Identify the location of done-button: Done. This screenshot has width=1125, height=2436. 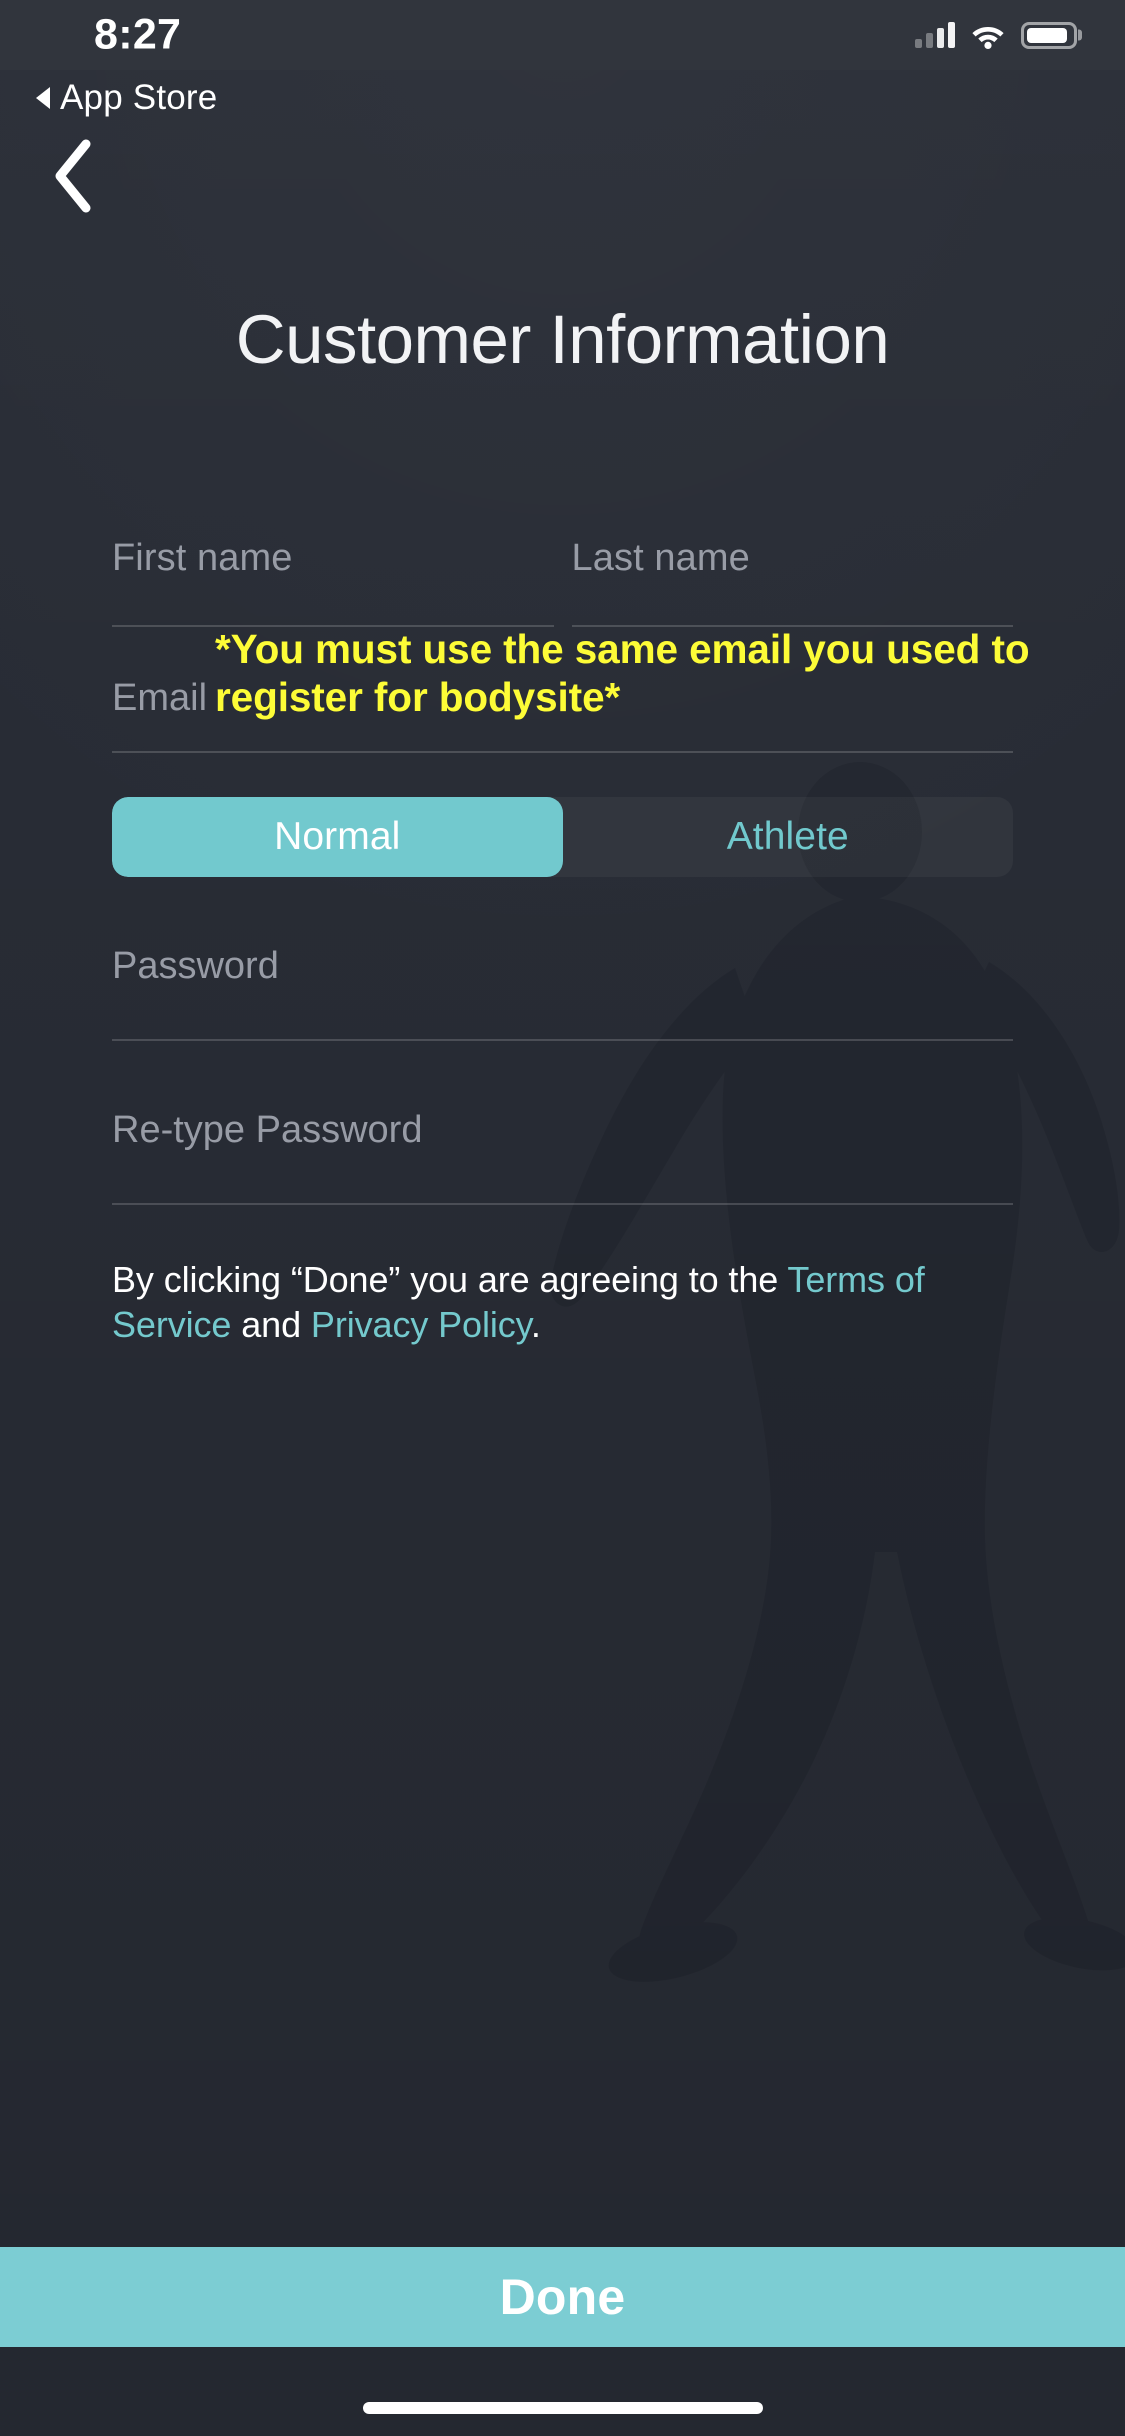
(562, 2297).